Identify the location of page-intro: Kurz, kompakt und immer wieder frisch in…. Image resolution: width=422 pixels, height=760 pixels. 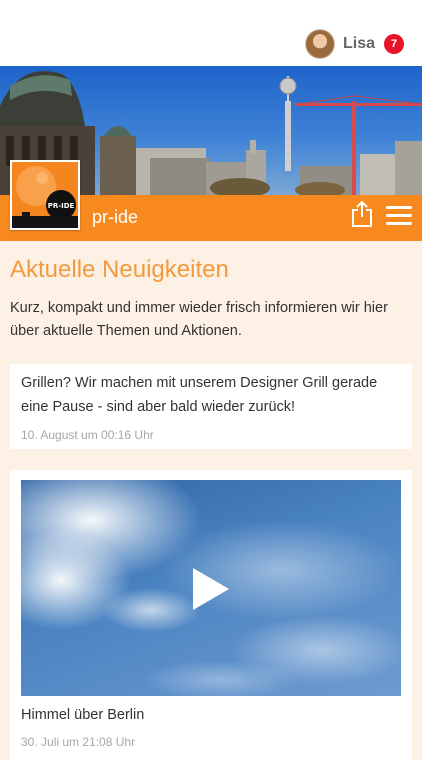
(199, 319).